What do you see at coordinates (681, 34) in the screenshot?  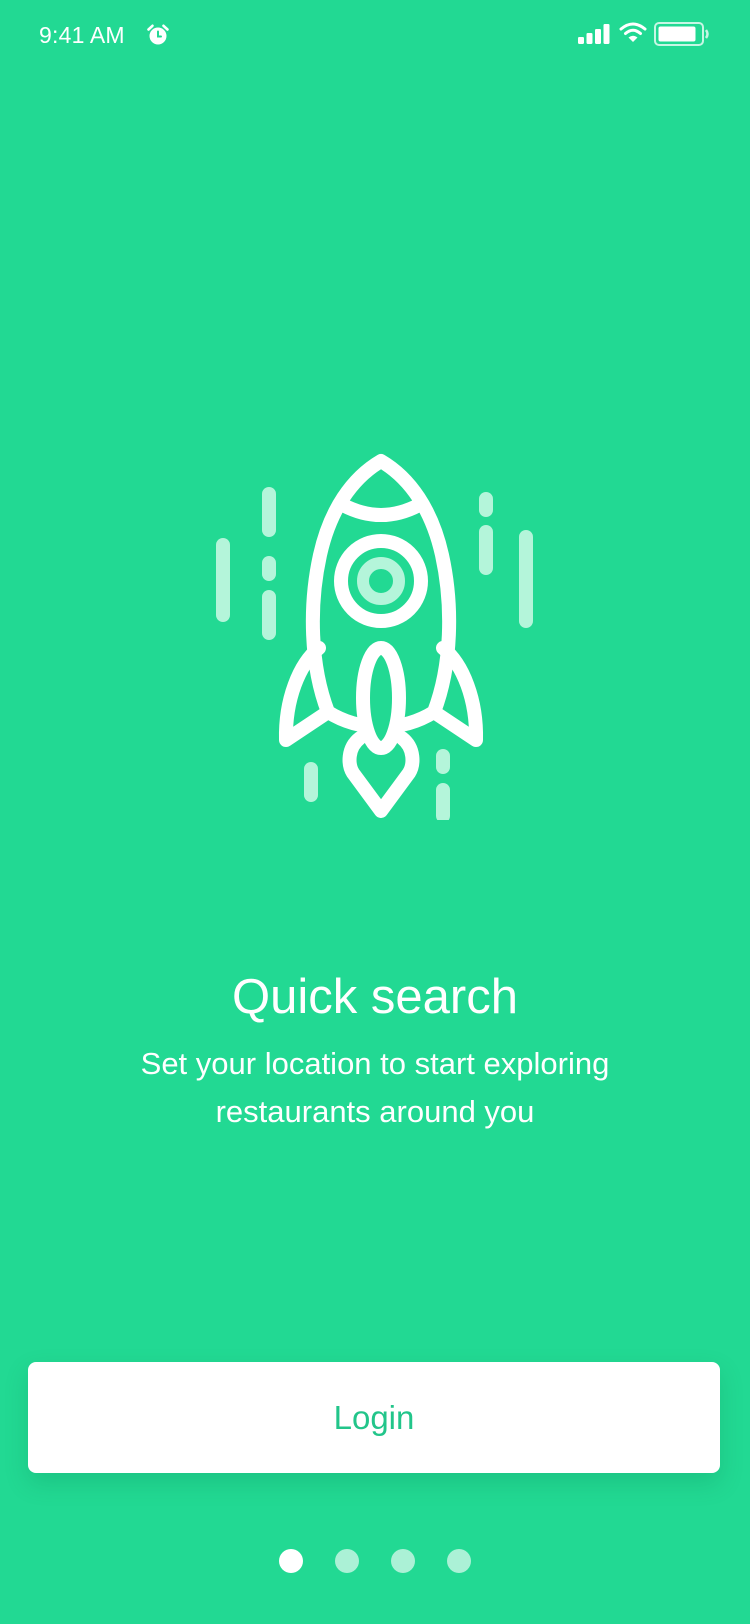 I see `battery-icon` at bounding box center [681, 34].